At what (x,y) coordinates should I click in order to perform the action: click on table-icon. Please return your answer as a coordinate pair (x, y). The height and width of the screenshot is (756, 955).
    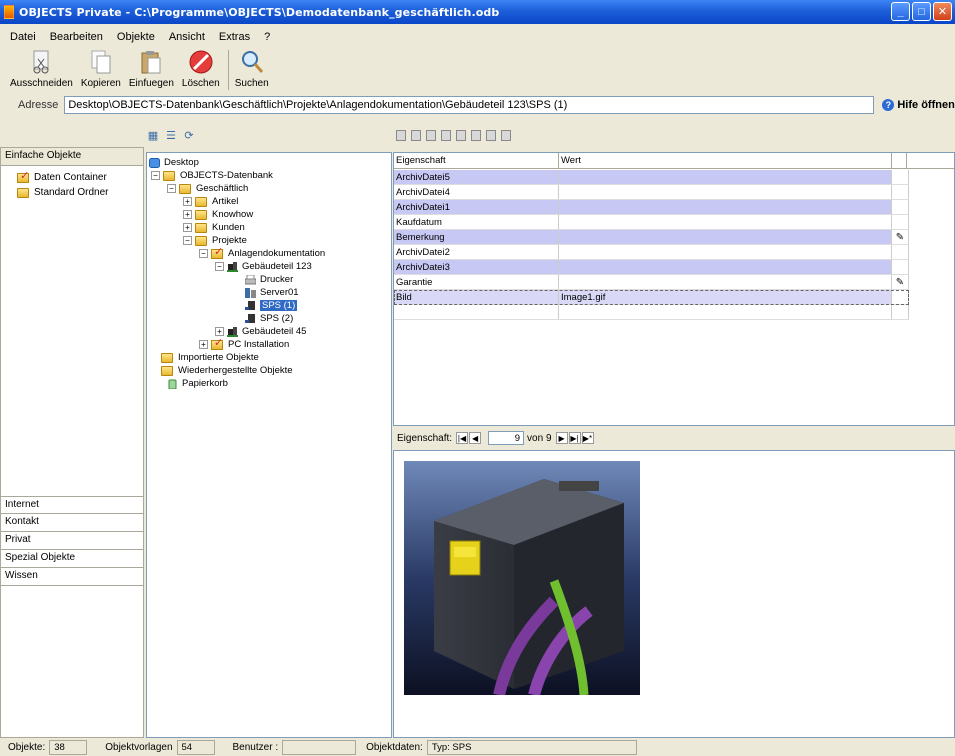
    Looking at the image, I should click on (401, 135).